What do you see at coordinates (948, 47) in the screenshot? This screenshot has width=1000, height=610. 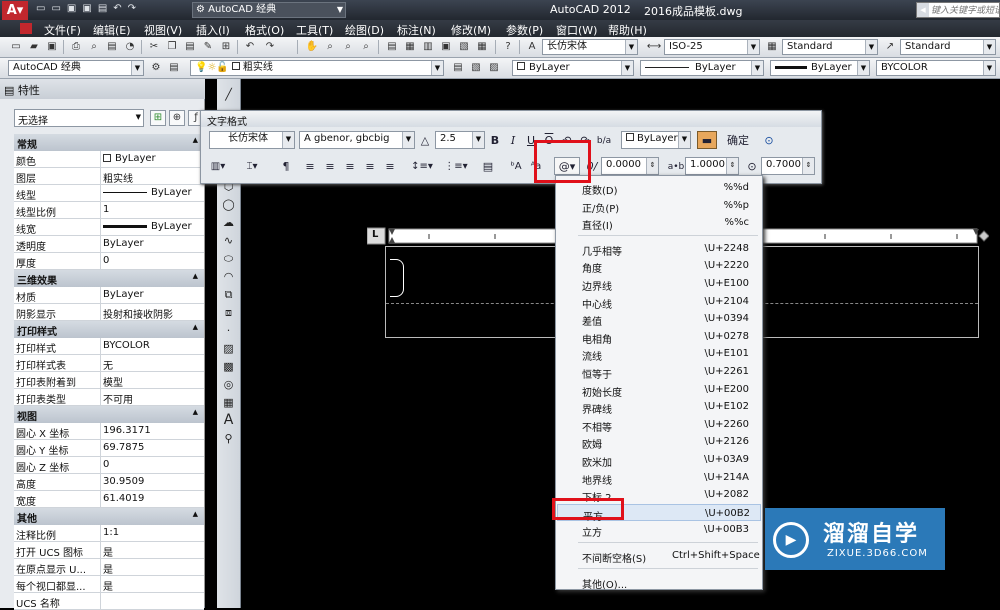 I see `multileader-style-select: Standard ▼` at bounding box center [948, 47].